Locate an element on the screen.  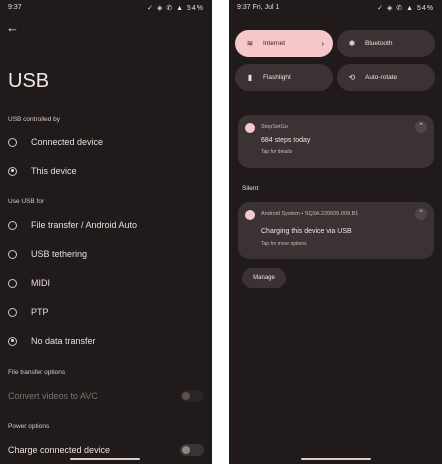
flashlight-icon: ▮ is located at coordinates (250, 77).